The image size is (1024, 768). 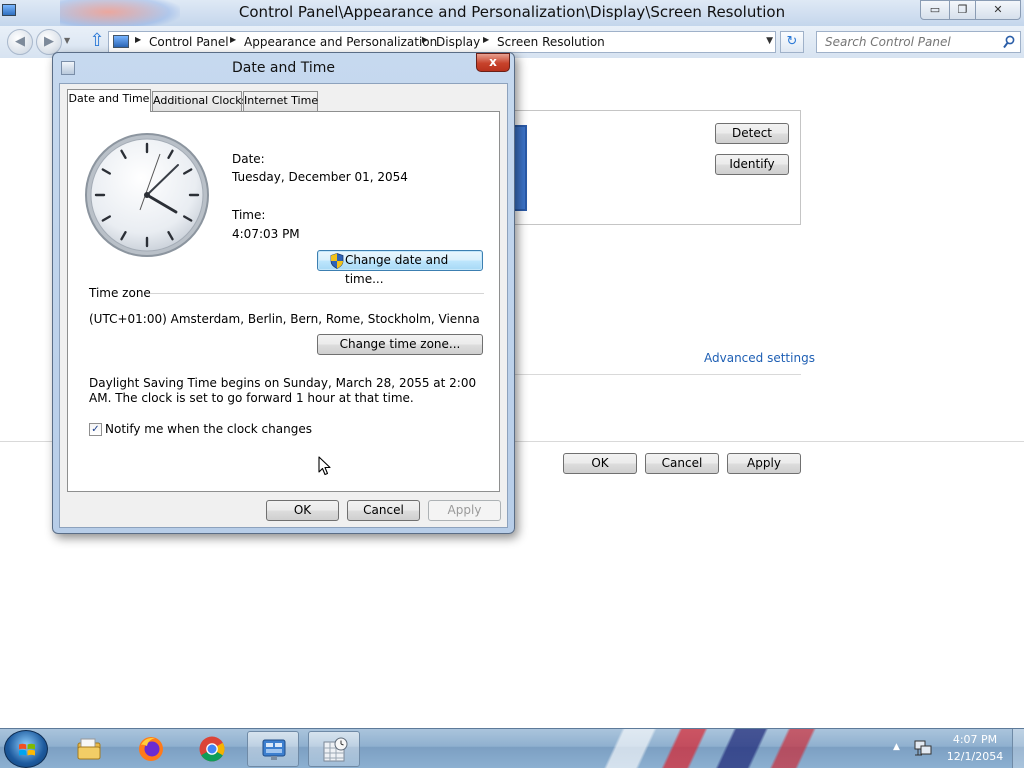 I want to click on start-button, so click(x=26, y=749).